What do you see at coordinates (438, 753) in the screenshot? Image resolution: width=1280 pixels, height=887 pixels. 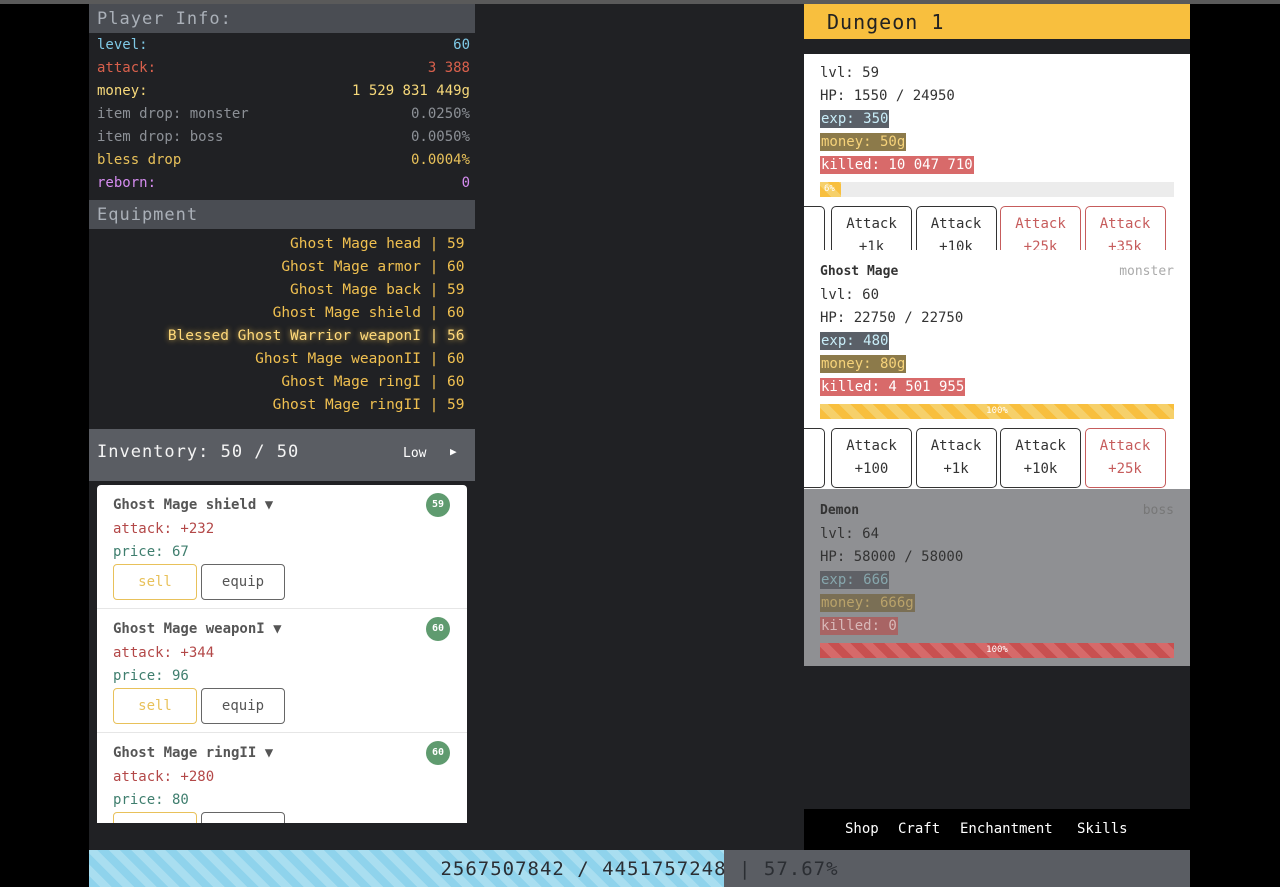 I see `item-level-badge: 60` at bounding box center [438, 753].